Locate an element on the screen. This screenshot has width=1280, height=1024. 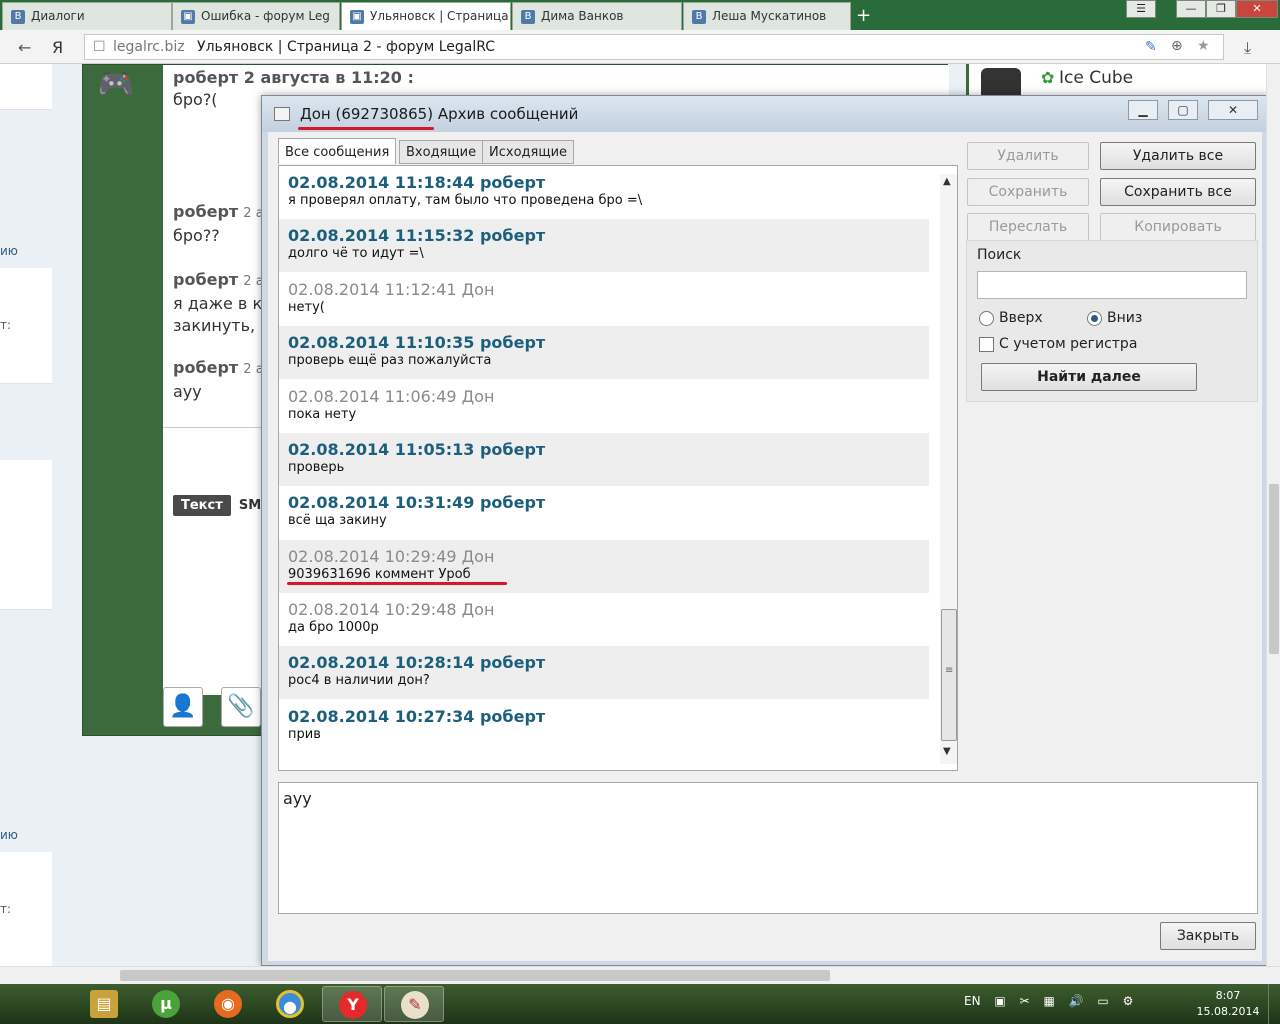
delete-all-button: Удалить все is located at coordinates (1178, 156).